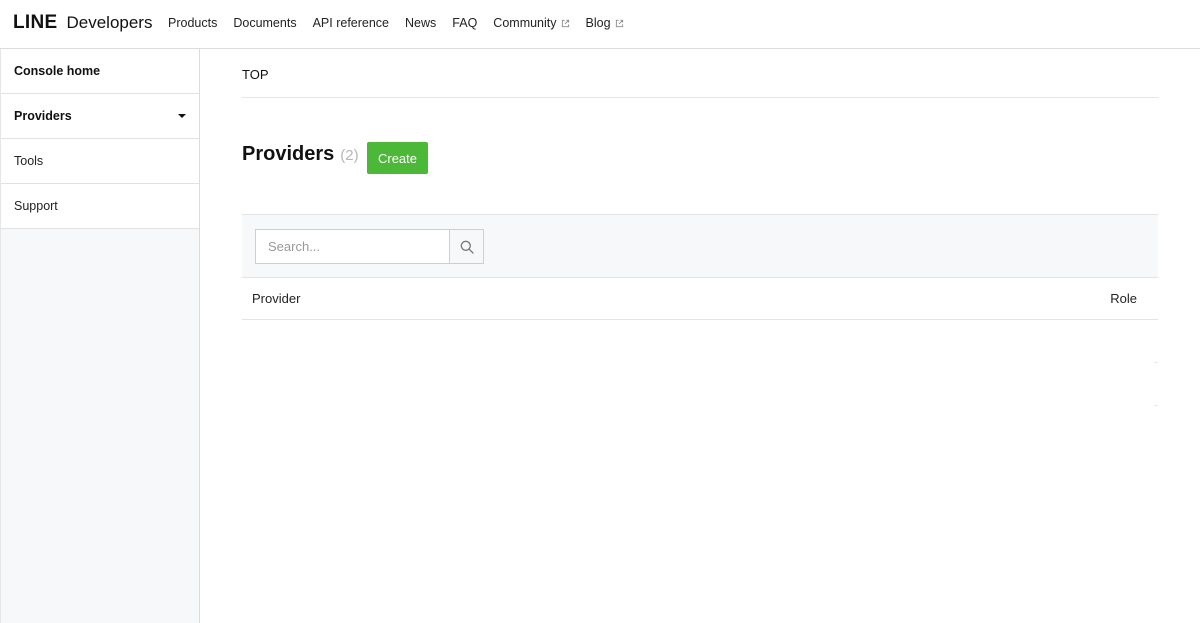 The image size is (1200, 623). Describe the element at coordinates (349, 155) in the screenshot. I see `provider-count: (2)` at that location.